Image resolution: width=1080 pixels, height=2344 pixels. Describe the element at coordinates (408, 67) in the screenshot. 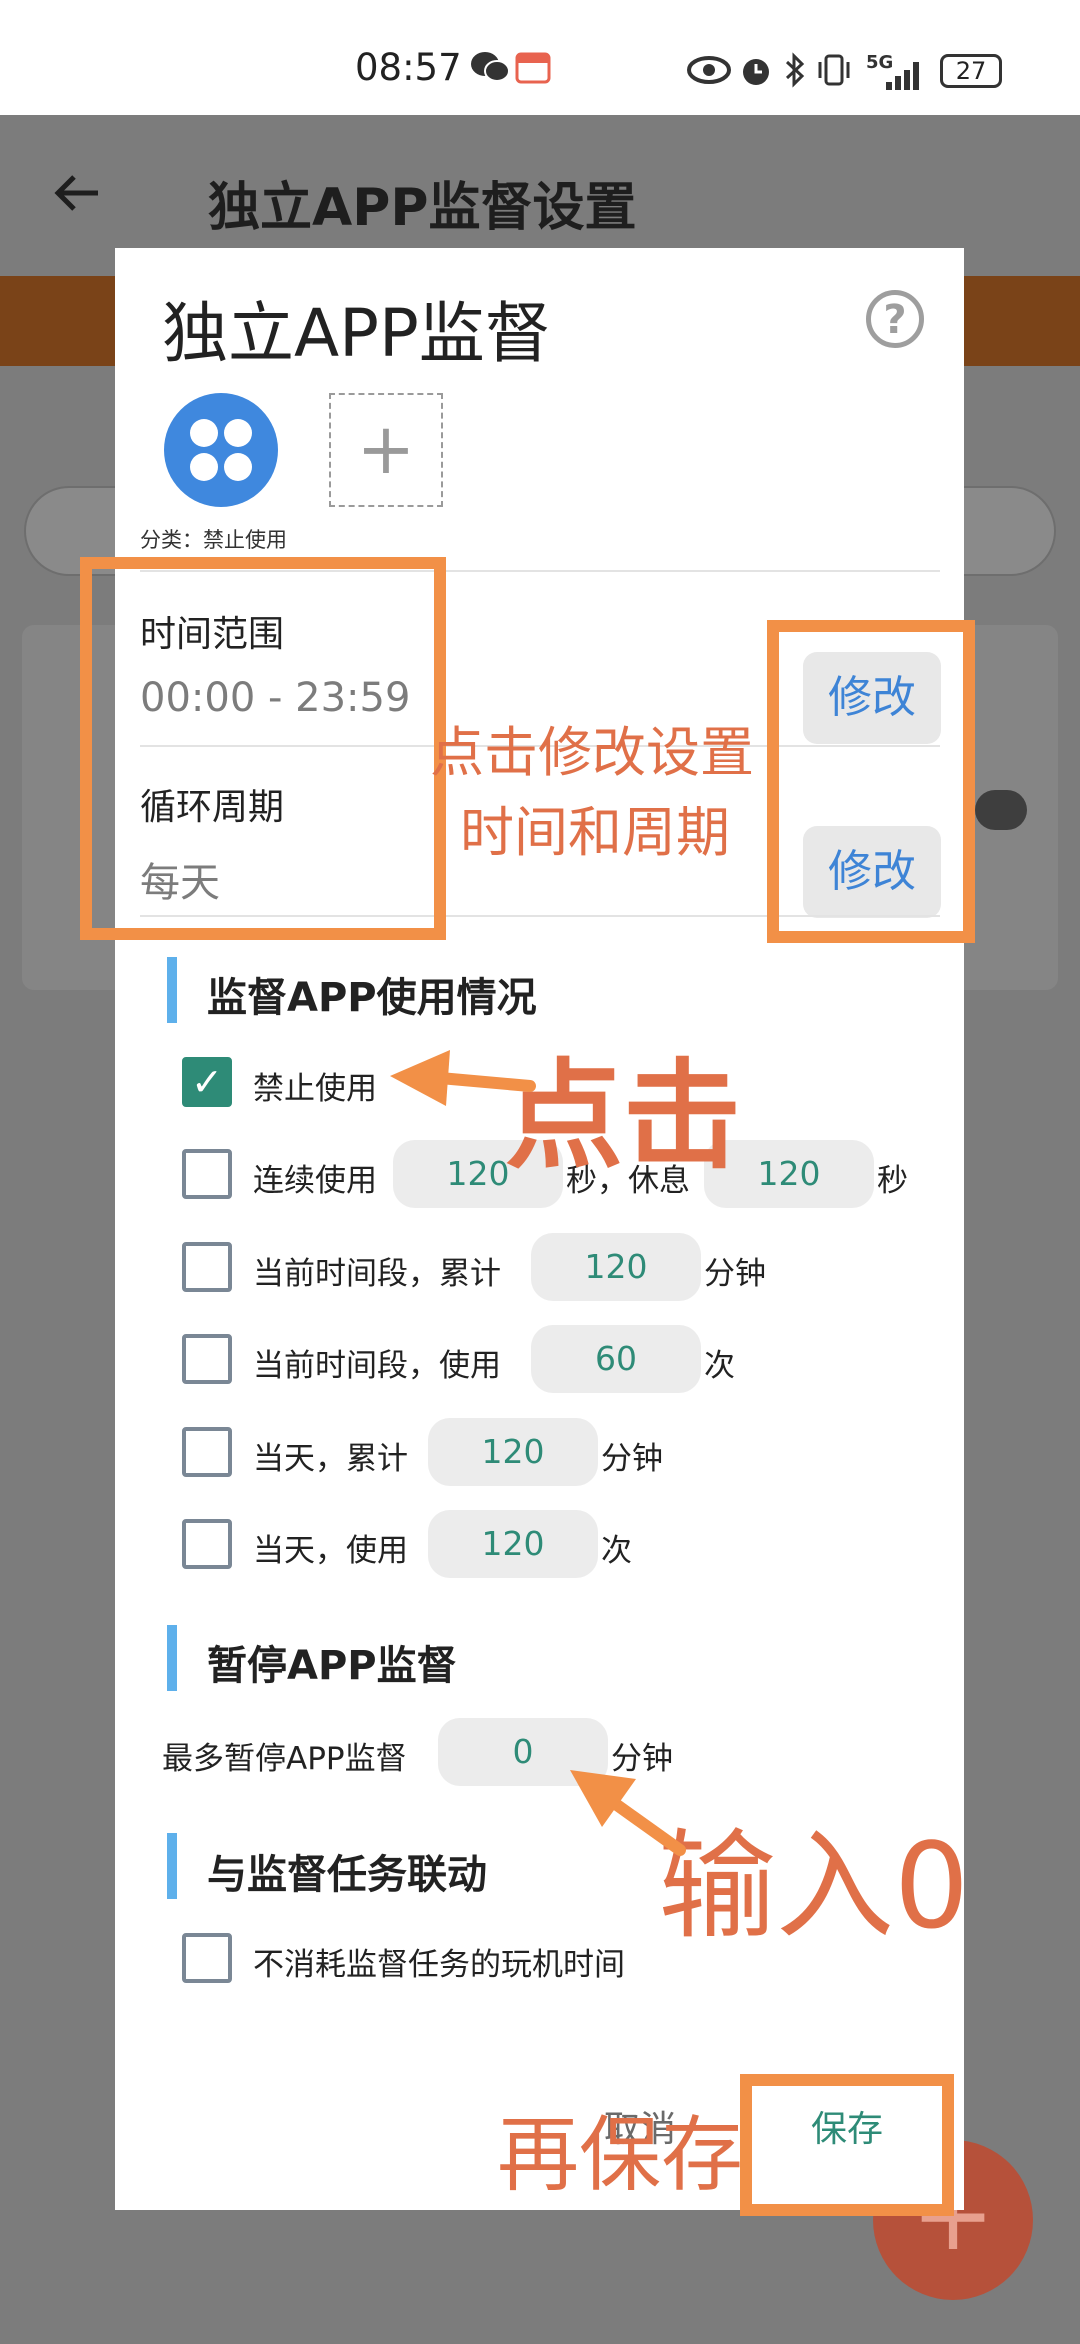

I see `status-time: 08:57` at that location.